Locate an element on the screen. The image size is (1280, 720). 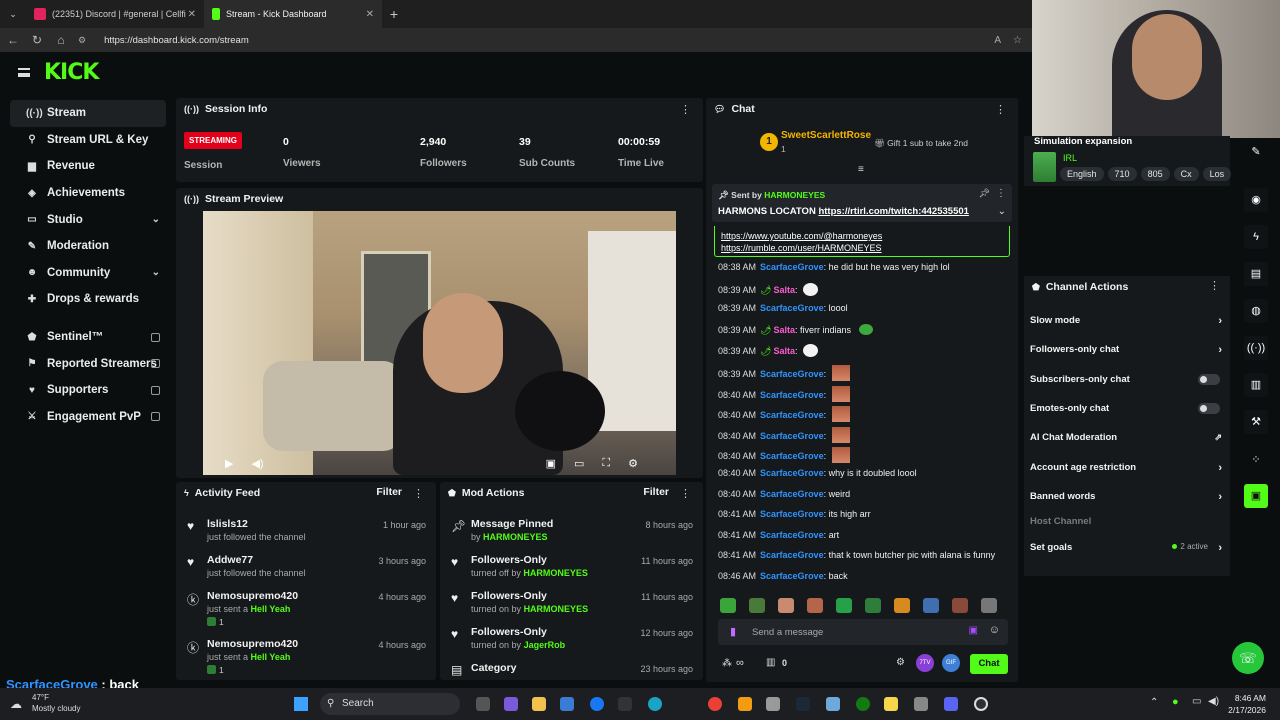
chat-input: ▮ Send a message ▣ ☺ is located at coordinates (863, 632).